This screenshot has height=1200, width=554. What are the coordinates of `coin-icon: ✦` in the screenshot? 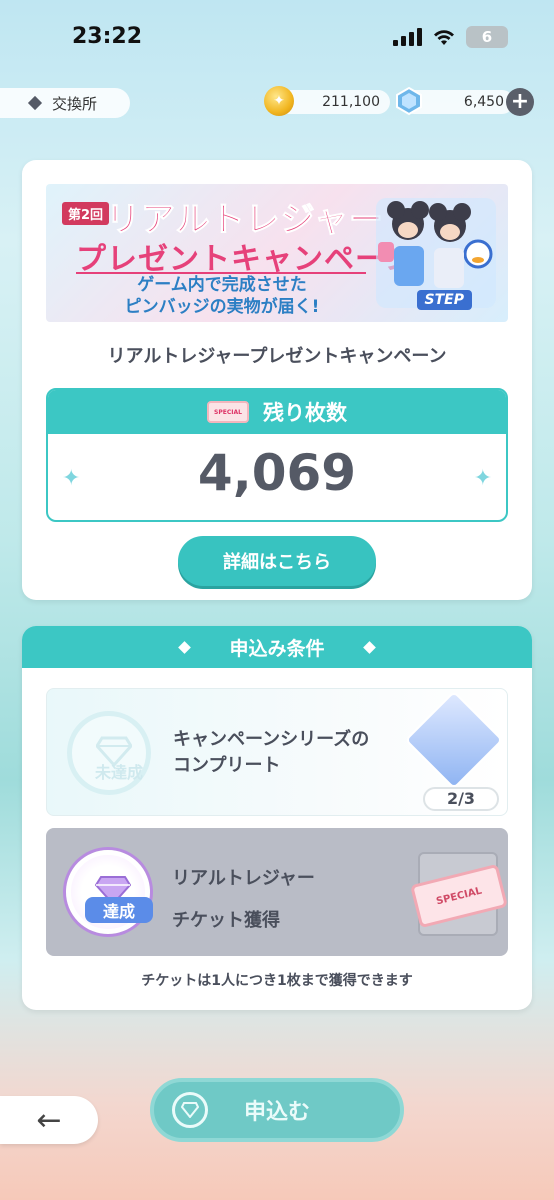 It's located at (279, 101).